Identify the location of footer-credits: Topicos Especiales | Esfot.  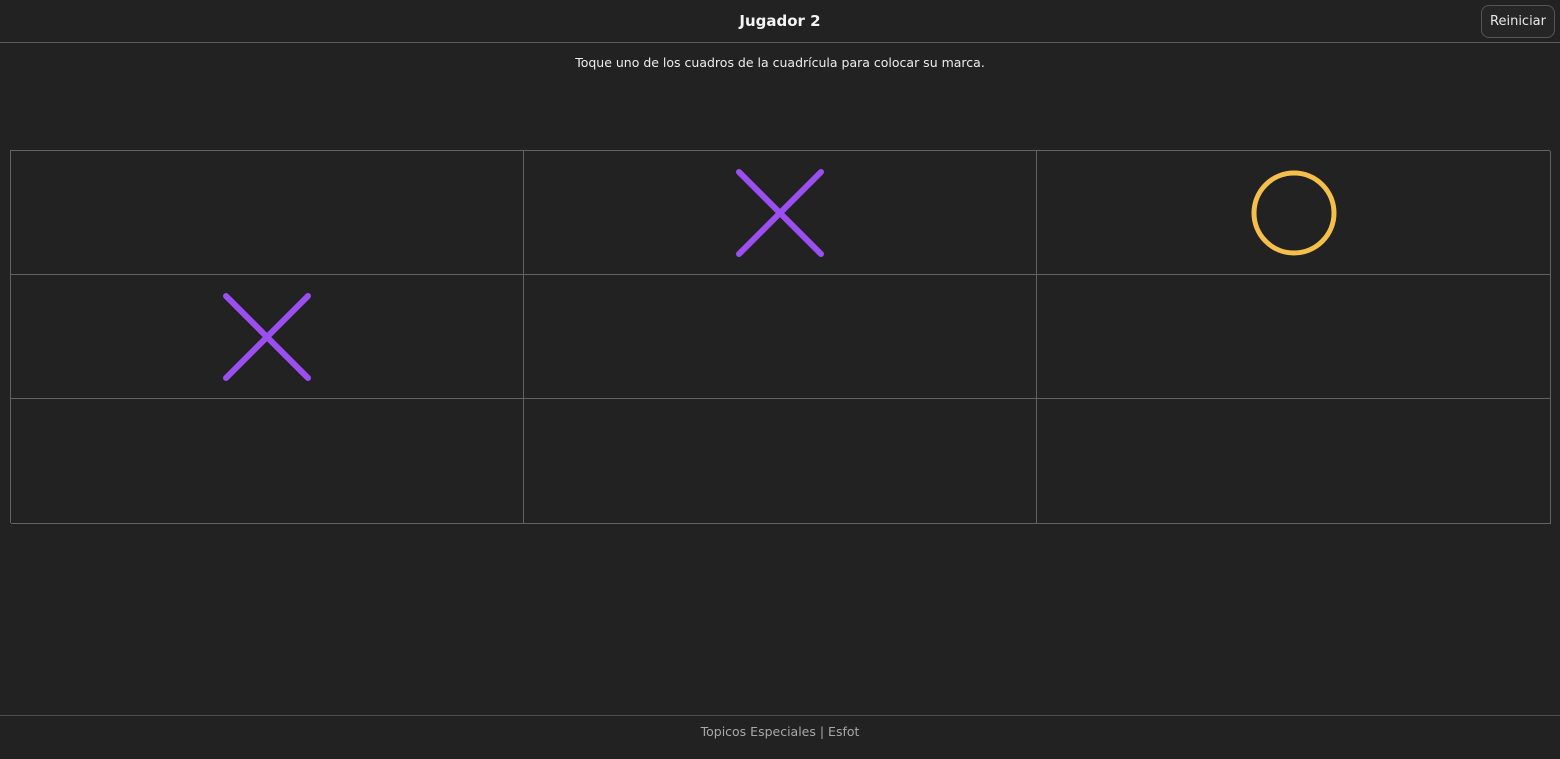
(780, 731).